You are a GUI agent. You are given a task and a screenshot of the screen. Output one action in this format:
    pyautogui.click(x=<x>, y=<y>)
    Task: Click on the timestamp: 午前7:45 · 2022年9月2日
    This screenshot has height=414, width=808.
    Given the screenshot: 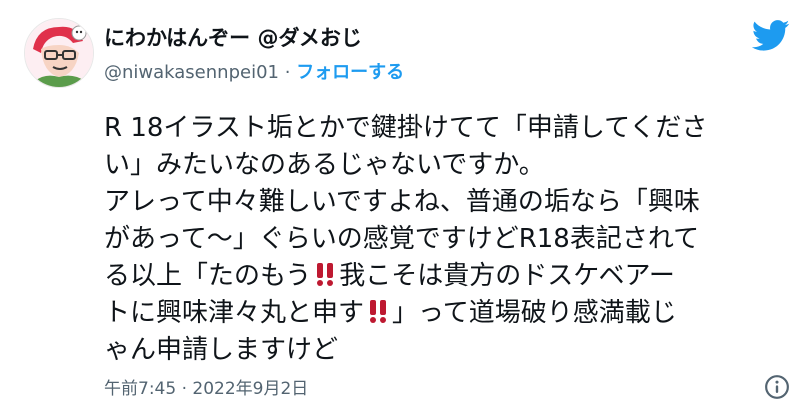 What is the action you would take?
    pyautogui.click(x=206, y=386)
    